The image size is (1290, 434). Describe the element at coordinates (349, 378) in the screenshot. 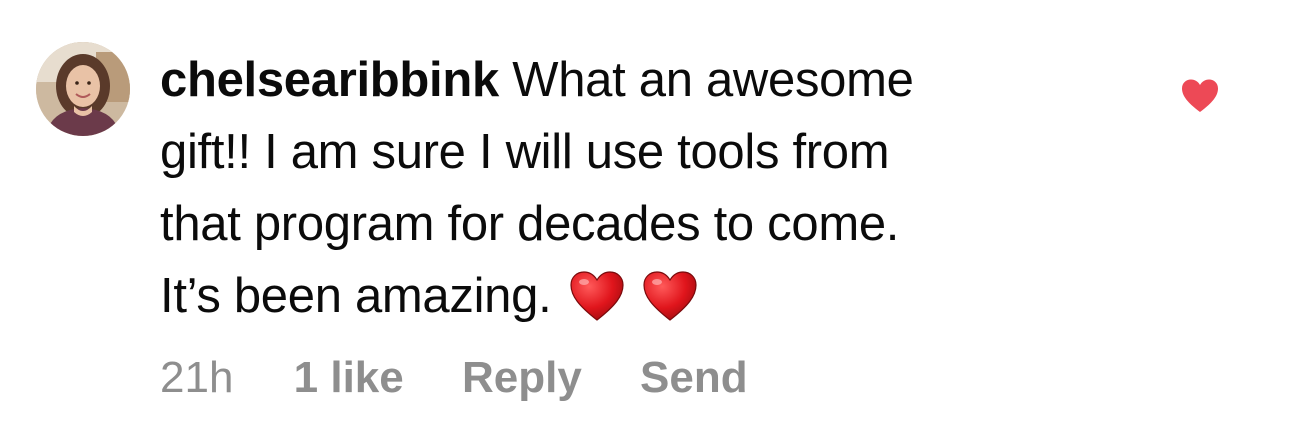

I see `likes-count: 1 like` at that location.